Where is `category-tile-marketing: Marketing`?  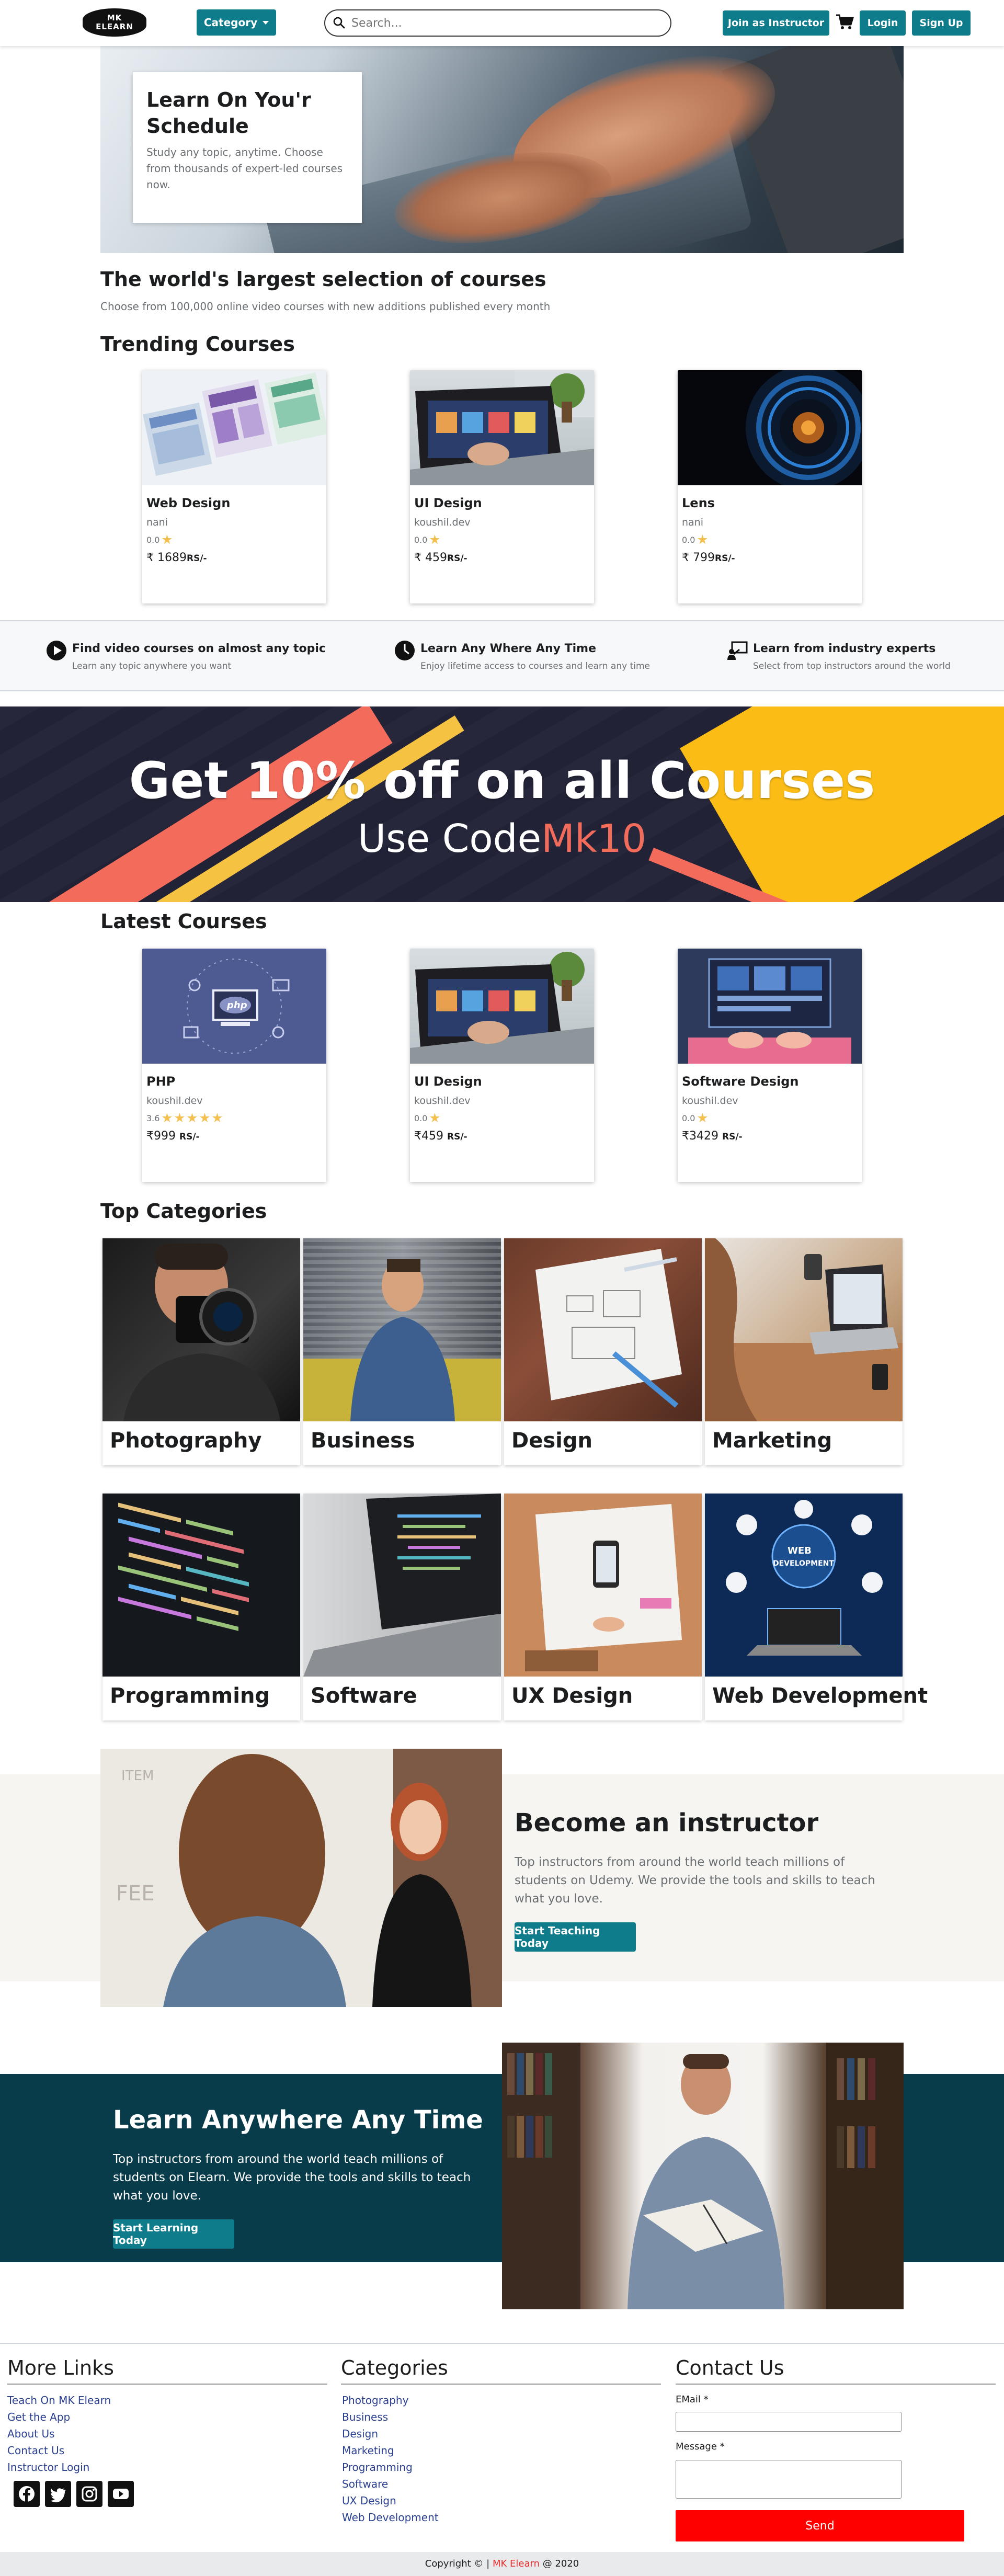 category-tile-marketing: Marketing is located at coordinates (804, 1352).